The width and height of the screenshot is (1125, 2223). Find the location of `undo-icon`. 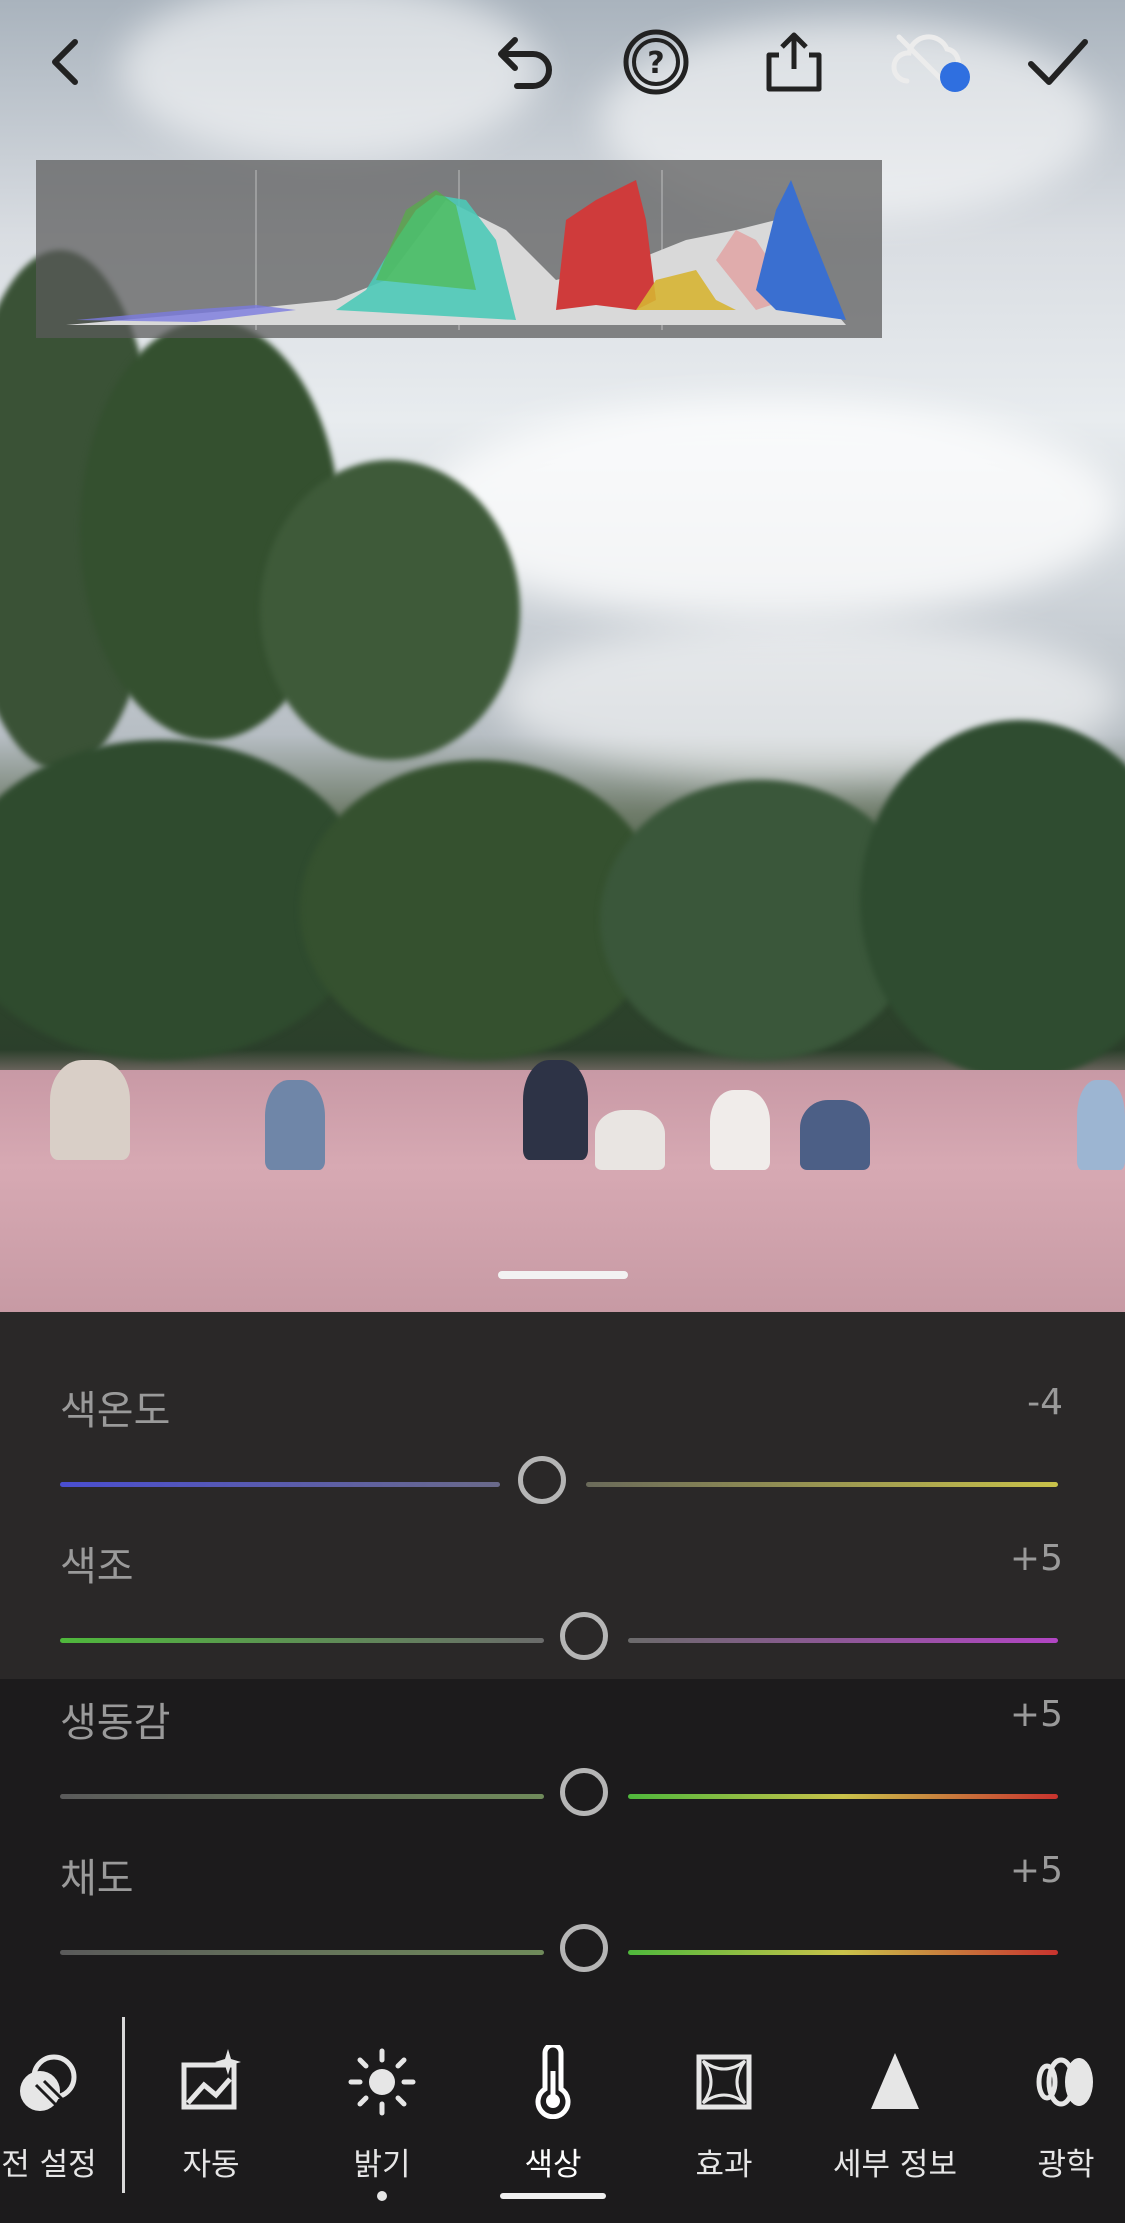

undo-icon is located at coordinates (525, 63).